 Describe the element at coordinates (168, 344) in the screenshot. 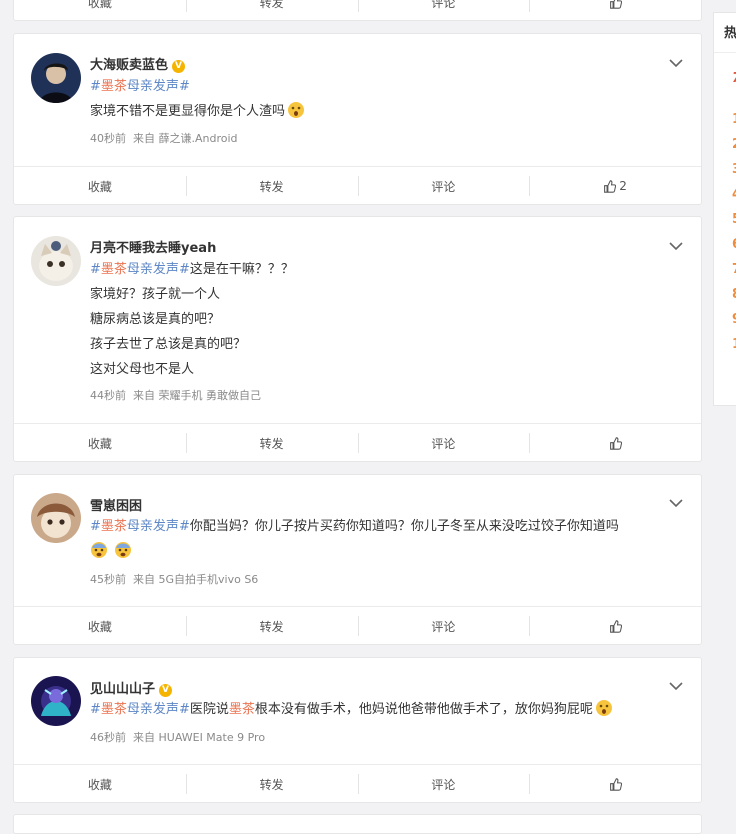

I see `text-line: 孩子去世了总该是真的吧？` at that location.